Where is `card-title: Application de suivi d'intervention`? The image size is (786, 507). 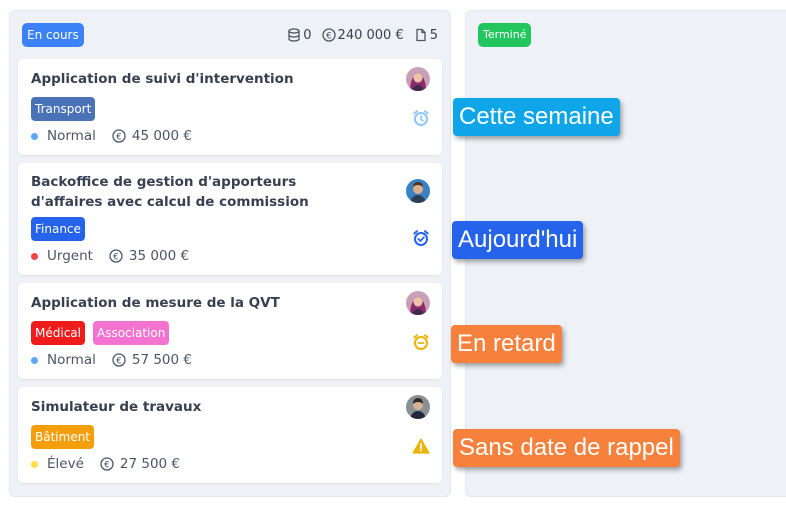 card-title: Application de suivi d'intervention is located at coordinates (162, 79).